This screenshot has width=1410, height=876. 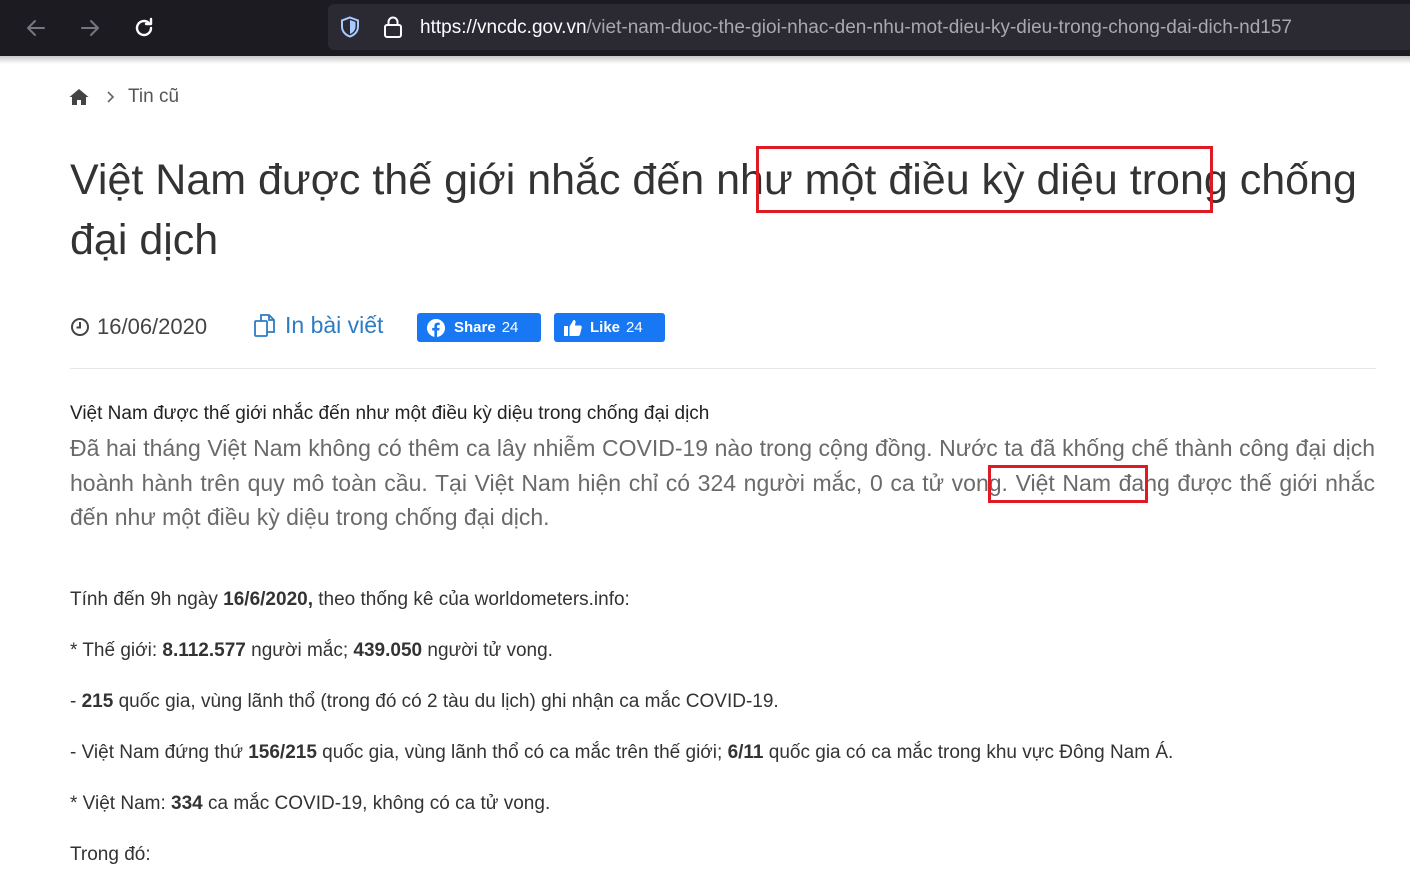 I want to click on print-article-link: In bài viết, so click(x=318, y=325).